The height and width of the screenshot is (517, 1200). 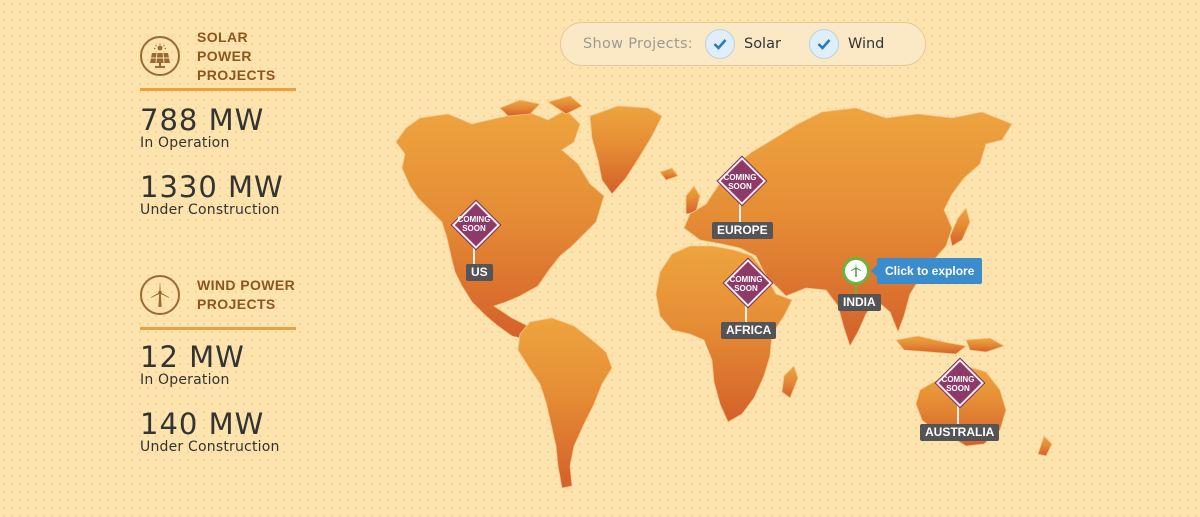 I want to click on region-label-europe: EUROPE, so click(x=742, y=230).